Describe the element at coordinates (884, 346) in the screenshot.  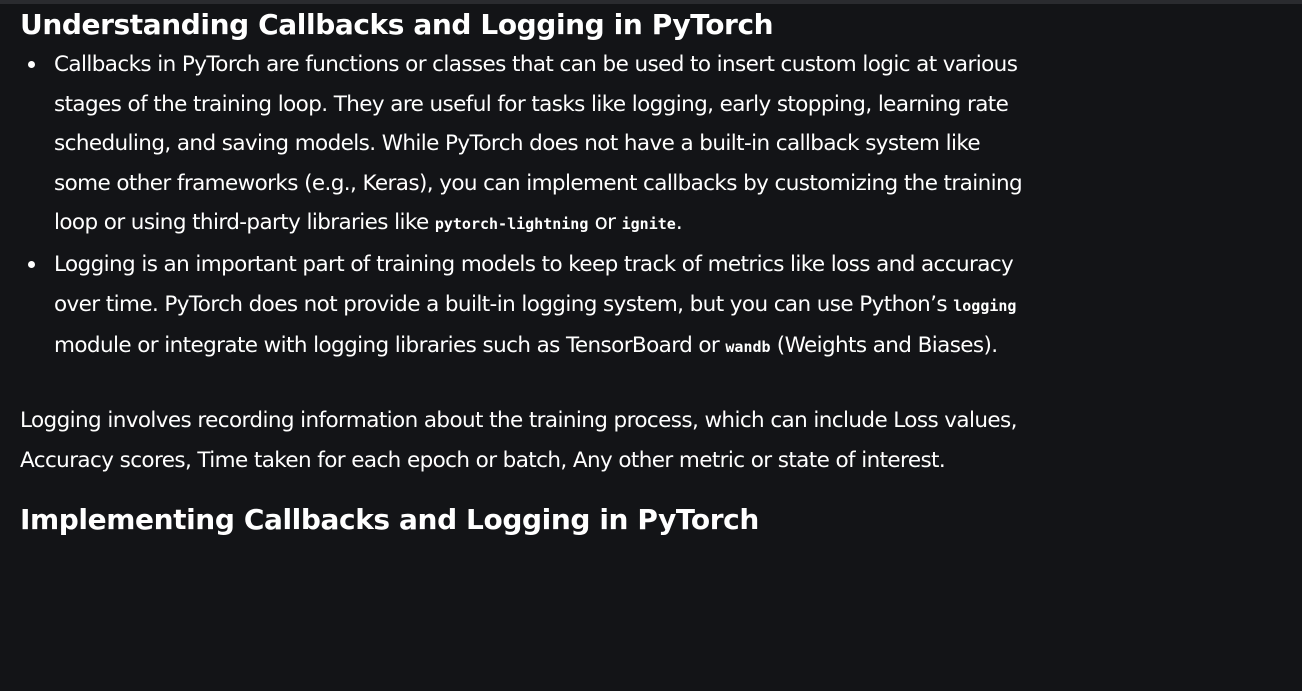
I see `bullet-text: (Weights and Biases).` at that location.